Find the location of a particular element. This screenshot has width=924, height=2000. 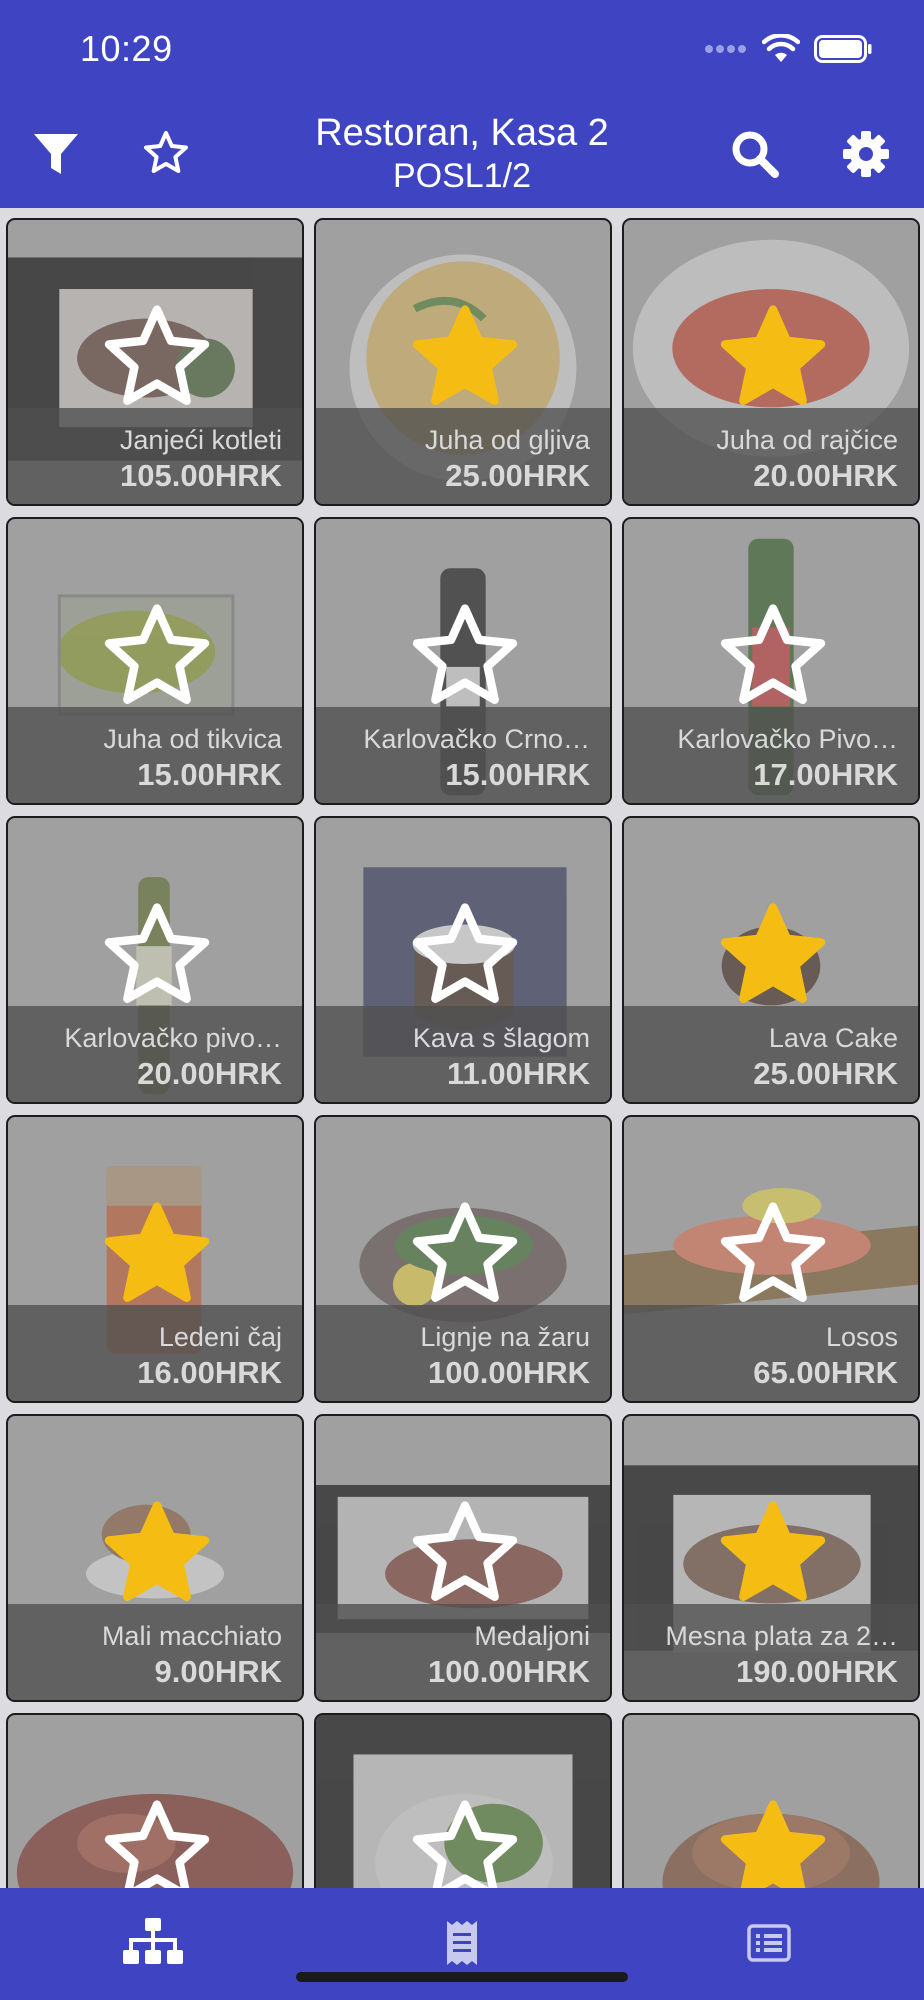

search-icon is located at coordinates (755, 154).